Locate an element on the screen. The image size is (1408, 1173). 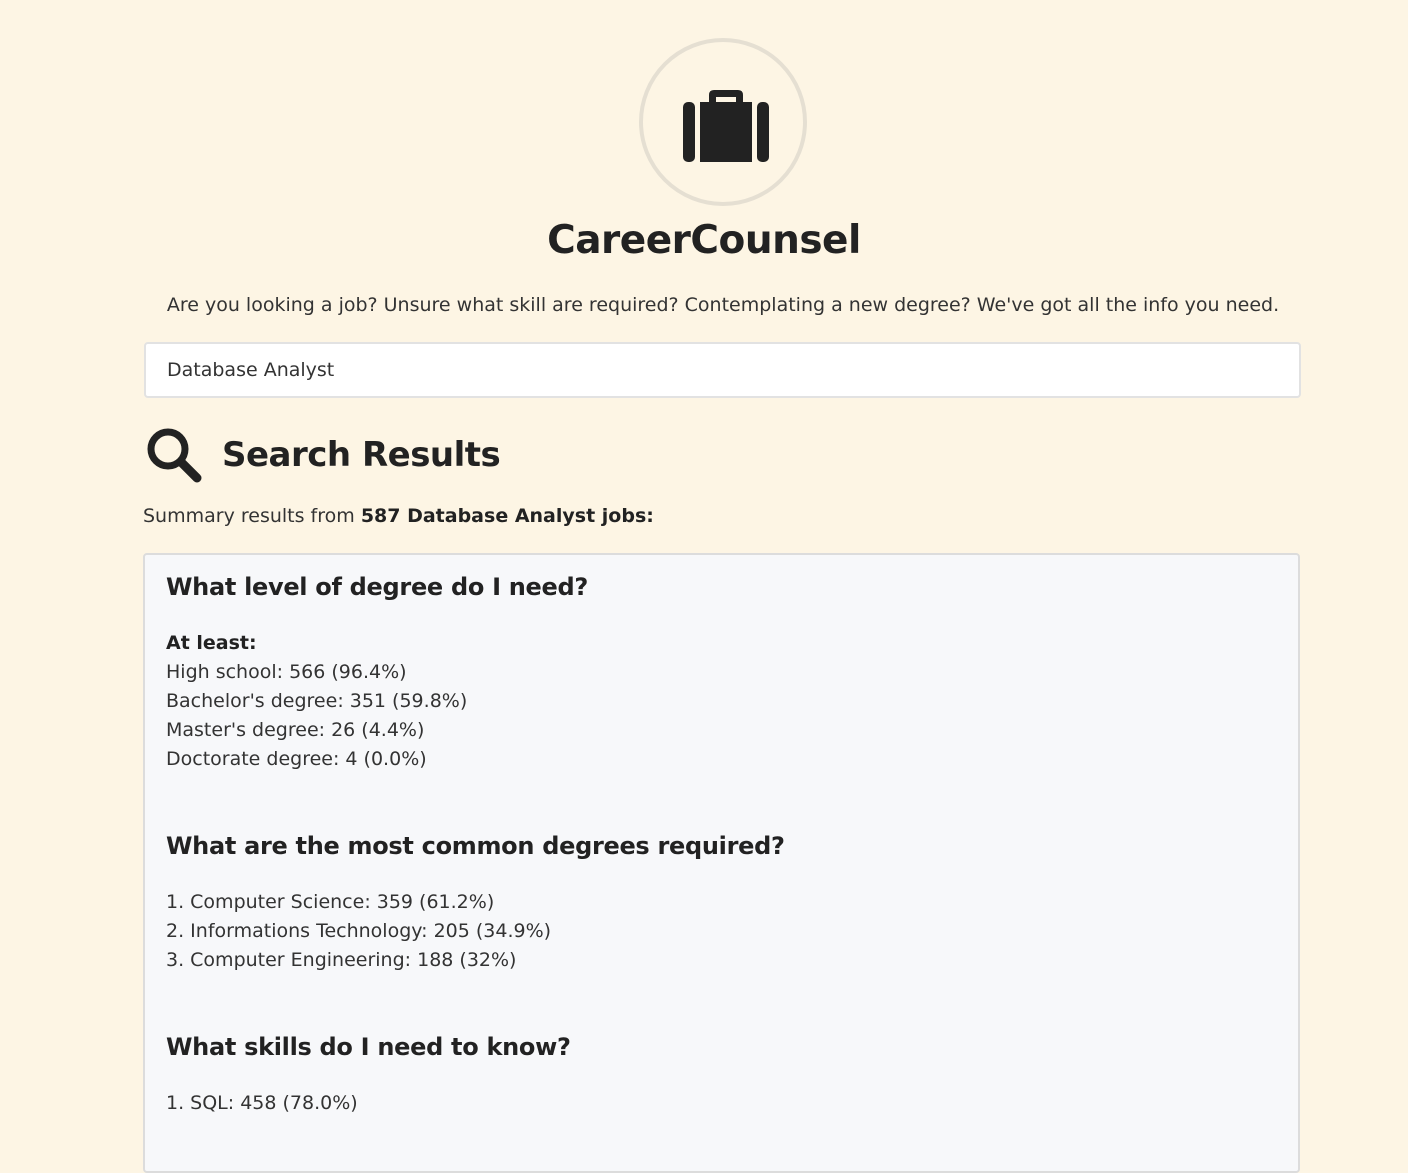
list-item: 3. Computer Engineering: 188 (32%) is located at coordinates (341, 960).